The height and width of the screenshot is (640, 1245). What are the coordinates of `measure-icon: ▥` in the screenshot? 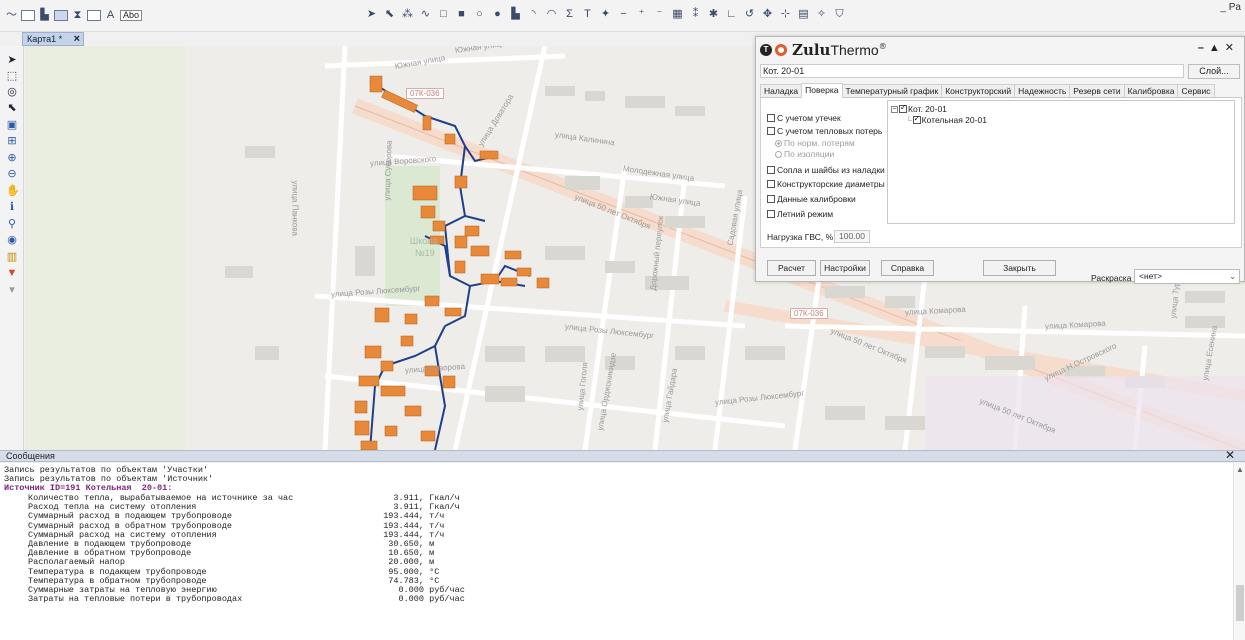 It's located at (12, 257).